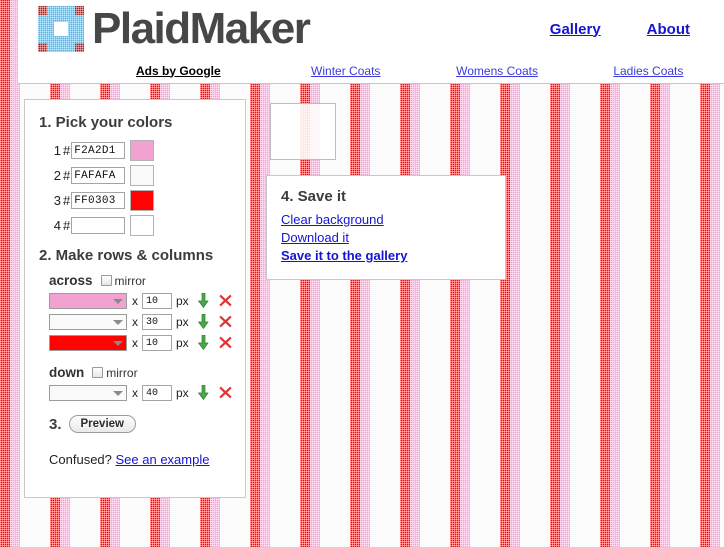 The width and height of the screenshot is (724, 547). Describe the element at coordinates (157, 343) in the screenshot. I see `stripe-width-input-across-3: 10` at that location.